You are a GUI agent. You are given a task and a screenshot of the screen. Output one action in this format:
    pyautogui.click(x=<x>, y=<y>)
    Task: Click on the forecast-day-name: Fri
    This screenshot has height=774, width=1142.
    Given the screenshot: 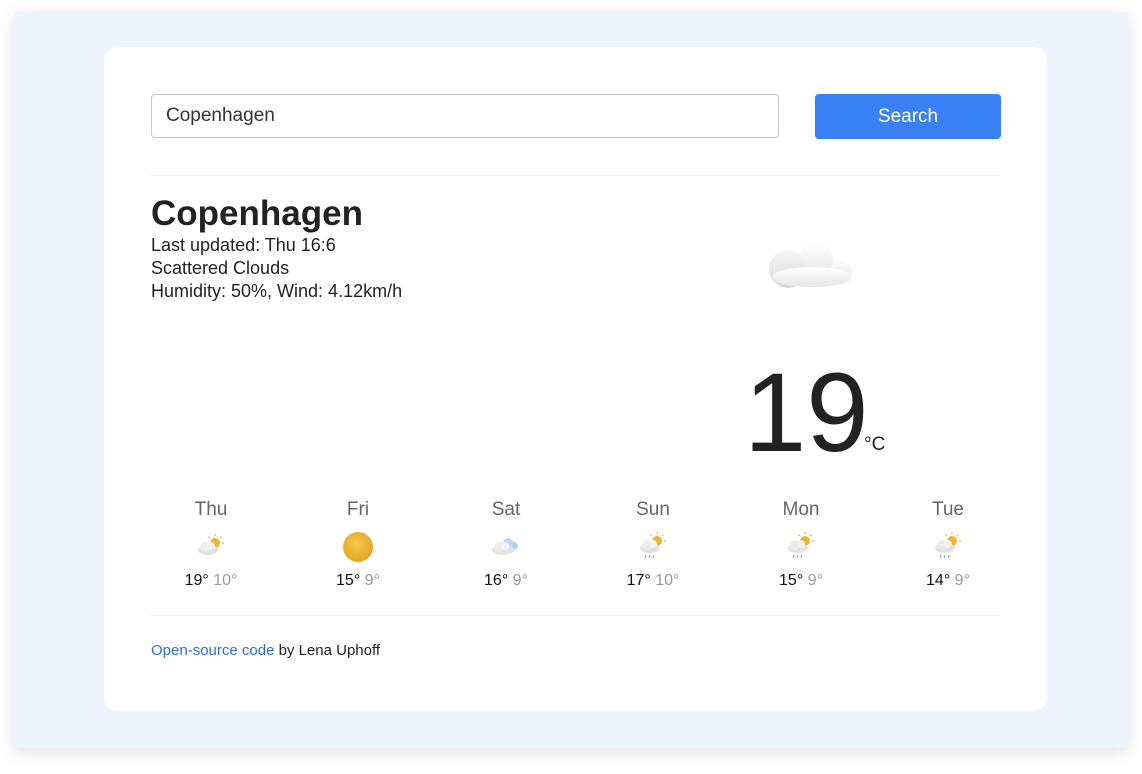 What is the action you would take?
    pyautogui.click(x=358, y=509)
    